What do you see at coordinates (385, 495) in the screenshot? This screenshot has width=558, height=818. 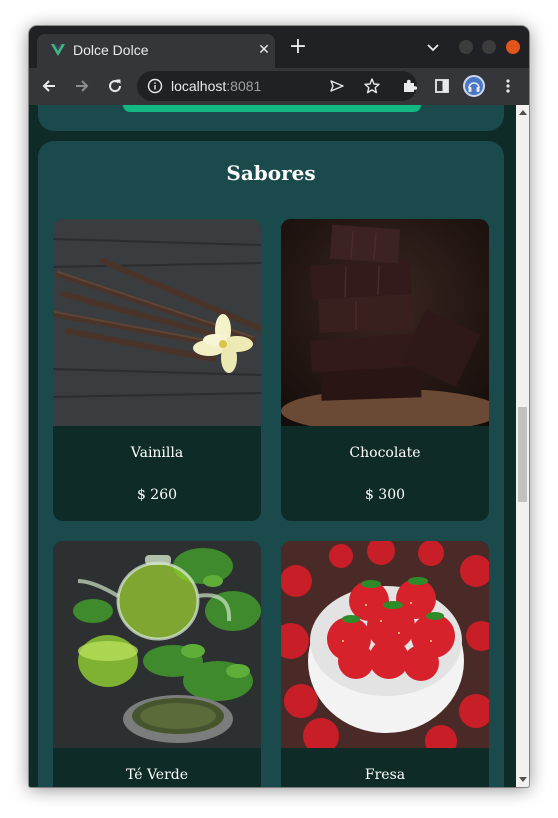 I see `flavor-price: $ 300` at bounding box center [385, 495].